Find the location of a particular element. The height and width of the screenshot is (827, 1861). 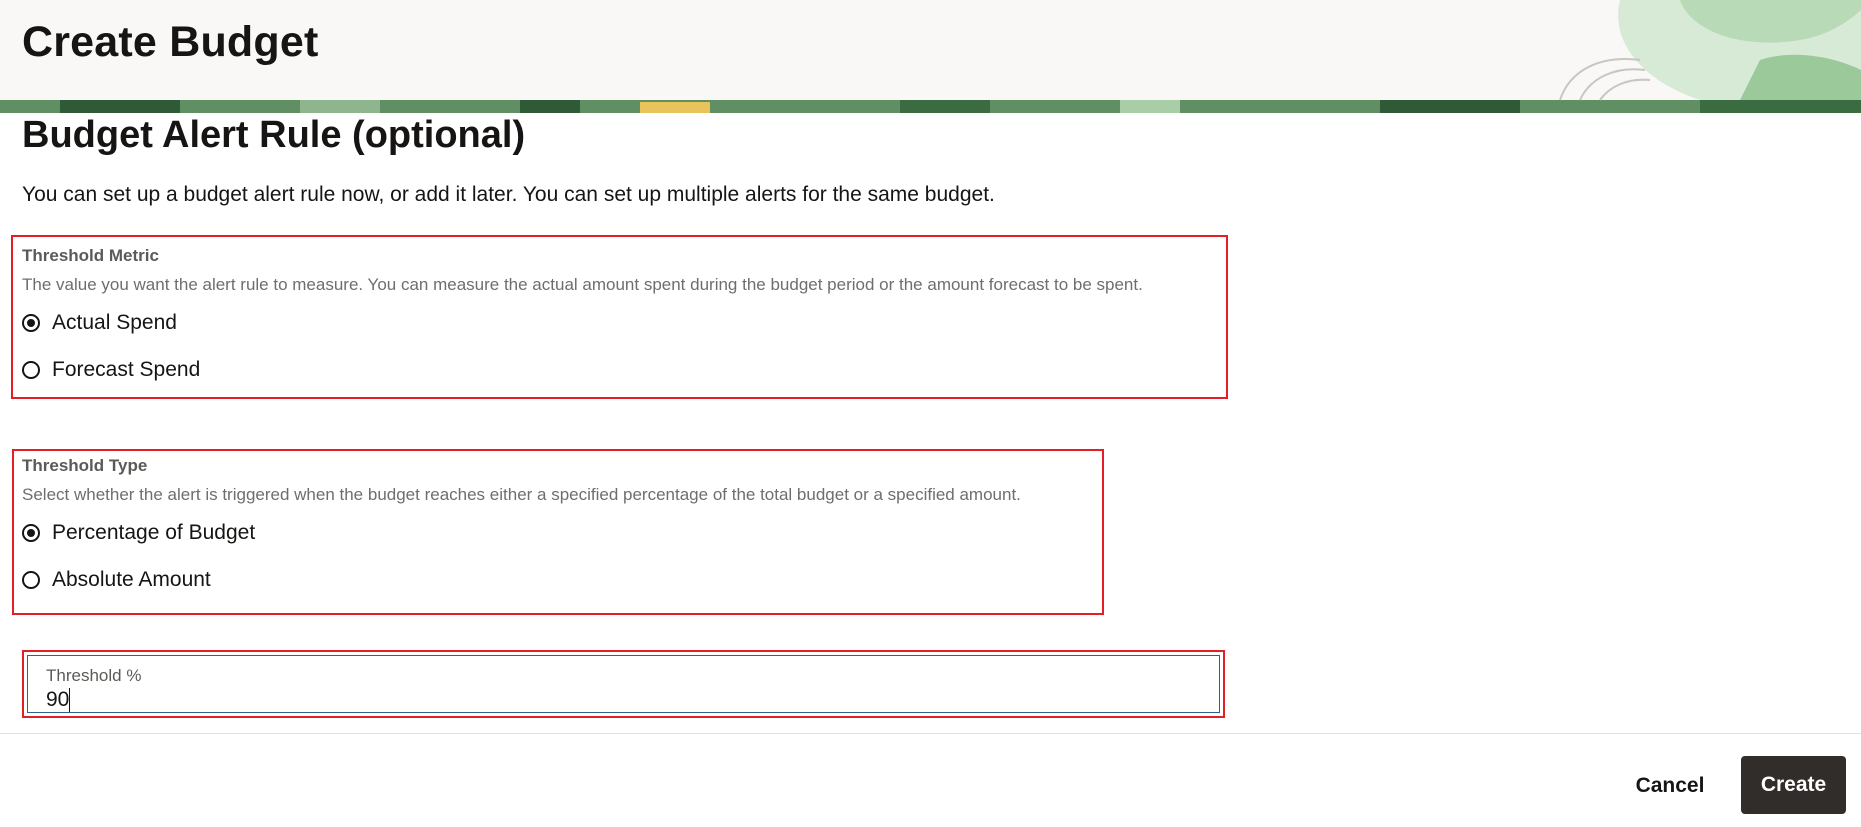

section-title: Budget Alert Rule (optional) is located at coordinates (274, 135).